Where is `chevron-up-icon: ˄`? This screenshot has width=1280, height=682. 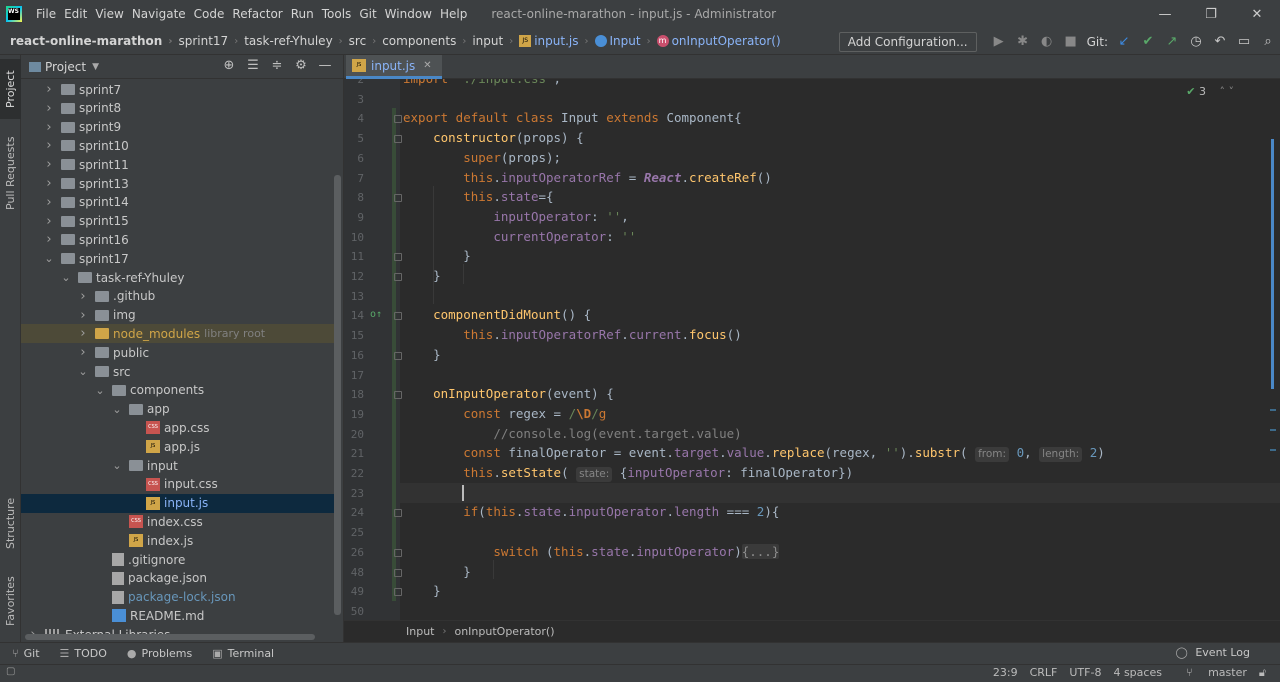 chevron-up-icon: ˄ is located at coordinates (1223, 91).